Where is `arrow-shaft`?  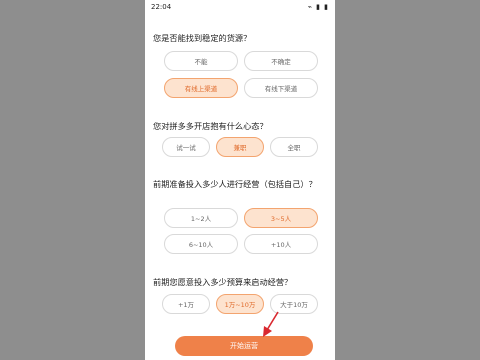 arrow-shaft is located at coordinates (272, 321).